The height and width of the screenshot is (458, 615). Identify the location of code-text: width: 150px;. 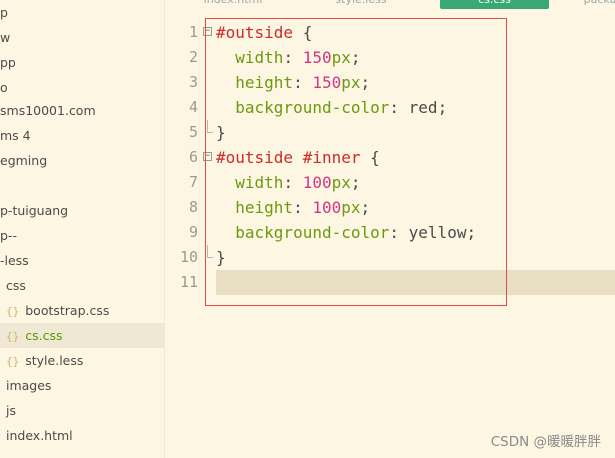
(415, 57).